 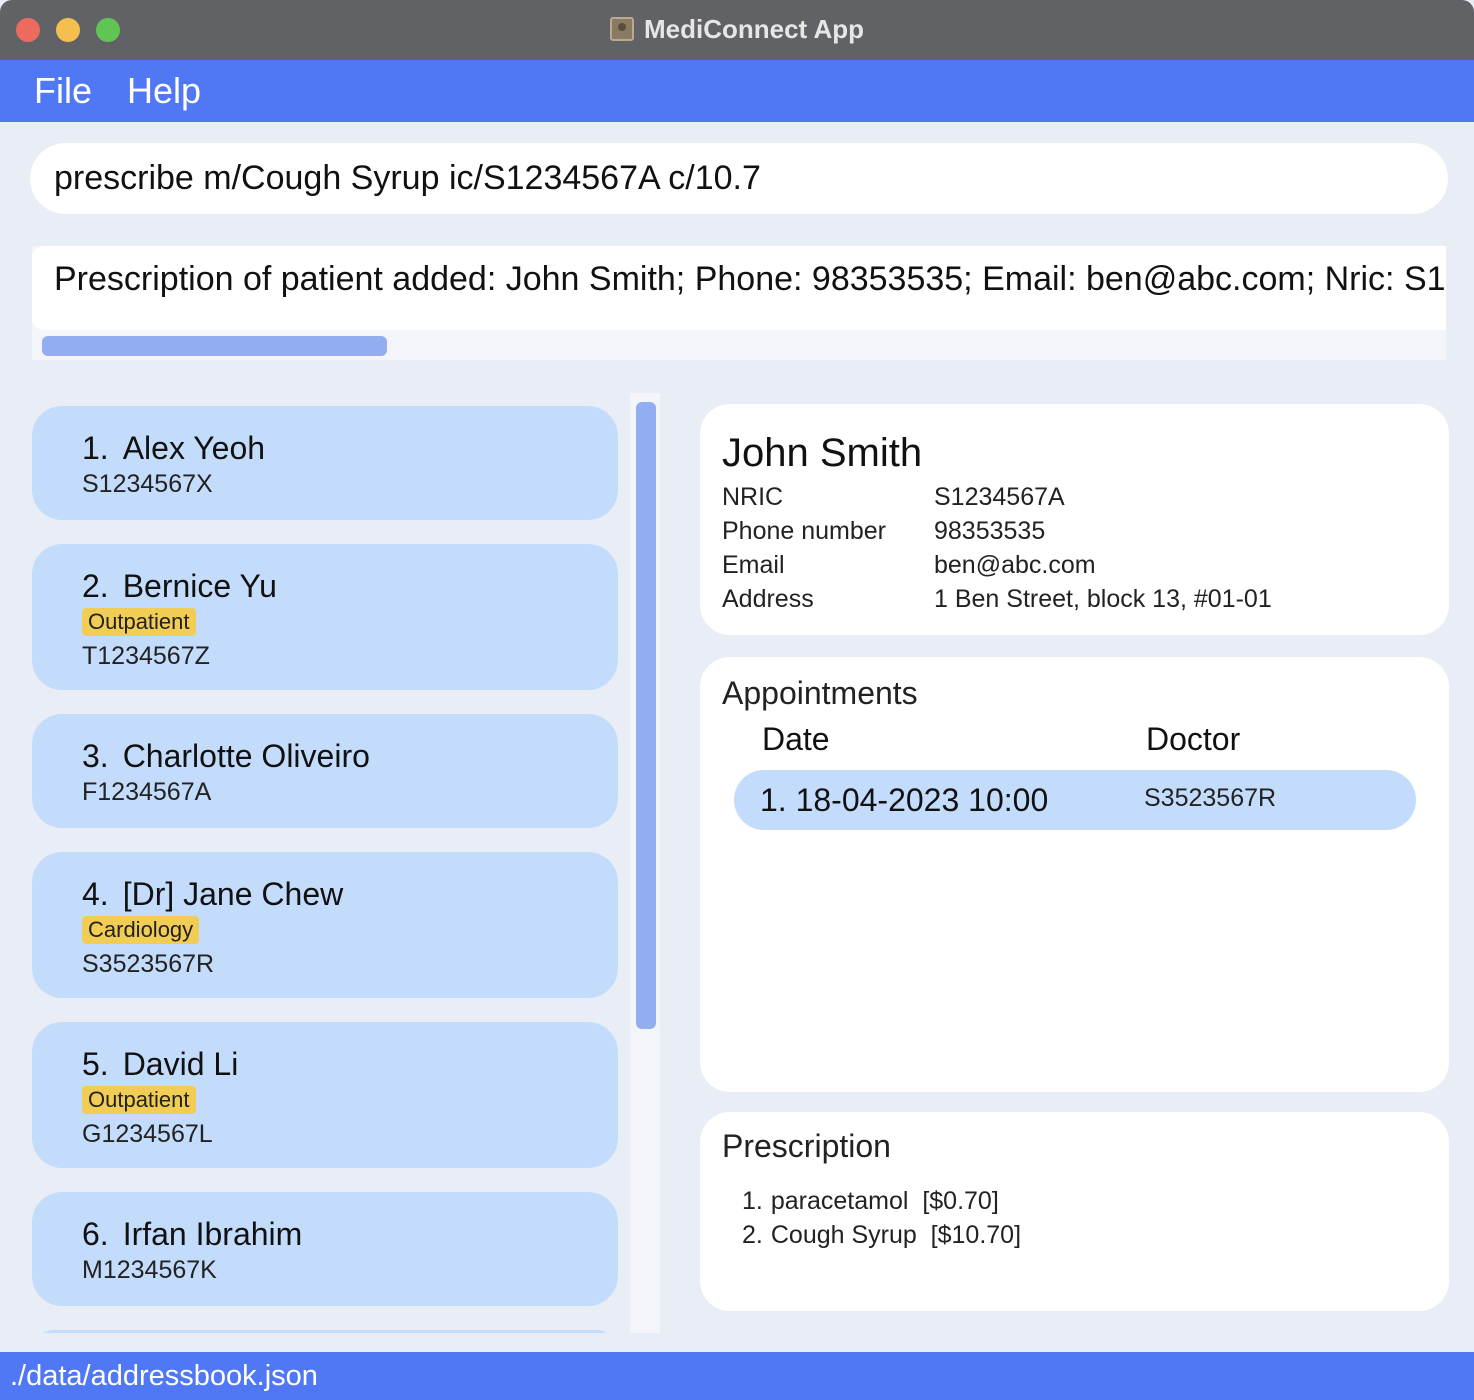 What do you see at coordinates (164, 91) in the screenshot?
I see `menu-help: Help` at bounding box center [164, 91].